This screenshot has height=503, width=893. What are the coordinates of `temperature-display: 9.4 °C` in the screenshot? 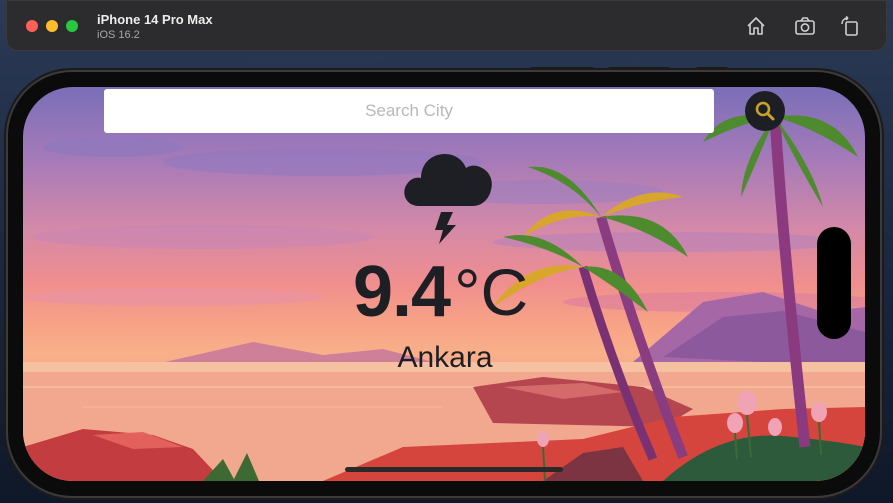 It's located at (440, 292).